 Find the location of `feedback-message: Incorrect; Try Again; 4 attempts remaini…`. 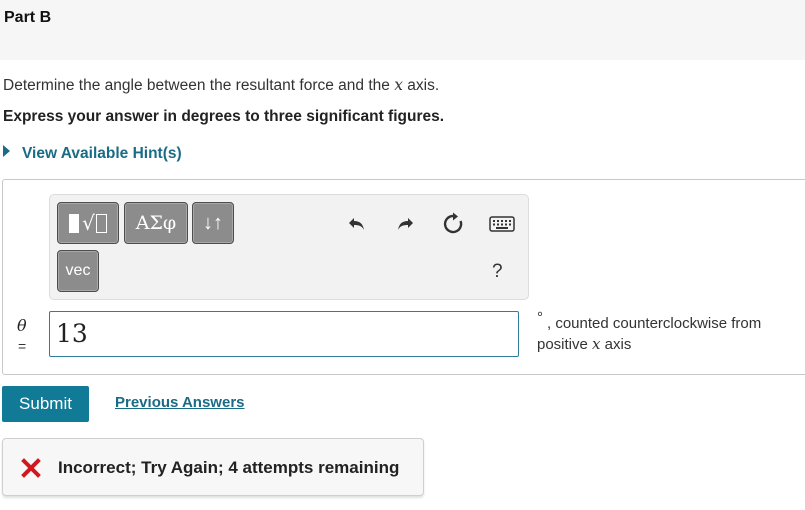

feedback-message: Incorrect; Try Again; 4 attempts remaini… is located at coordinates (229, 467).